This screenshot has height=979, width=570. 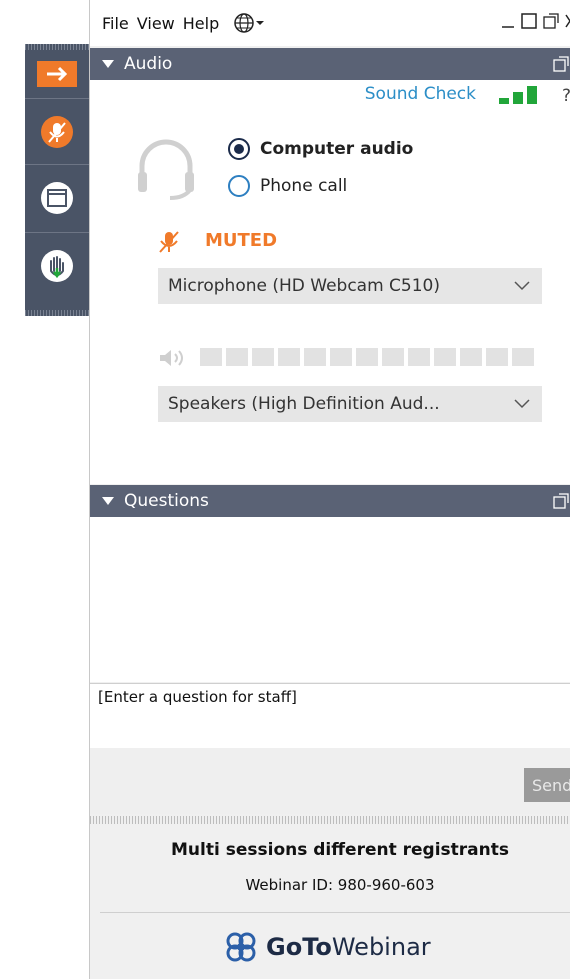 I want to click on send-area: Send, so click(x=330, y=781).